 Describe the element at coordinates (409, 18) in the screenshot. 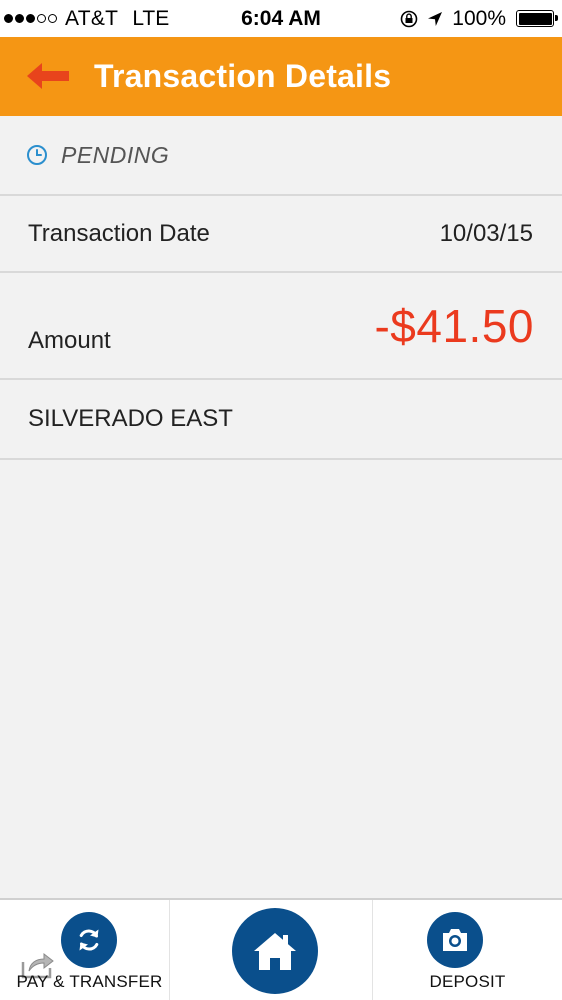

I see `orientation-lock-icon` at that location.